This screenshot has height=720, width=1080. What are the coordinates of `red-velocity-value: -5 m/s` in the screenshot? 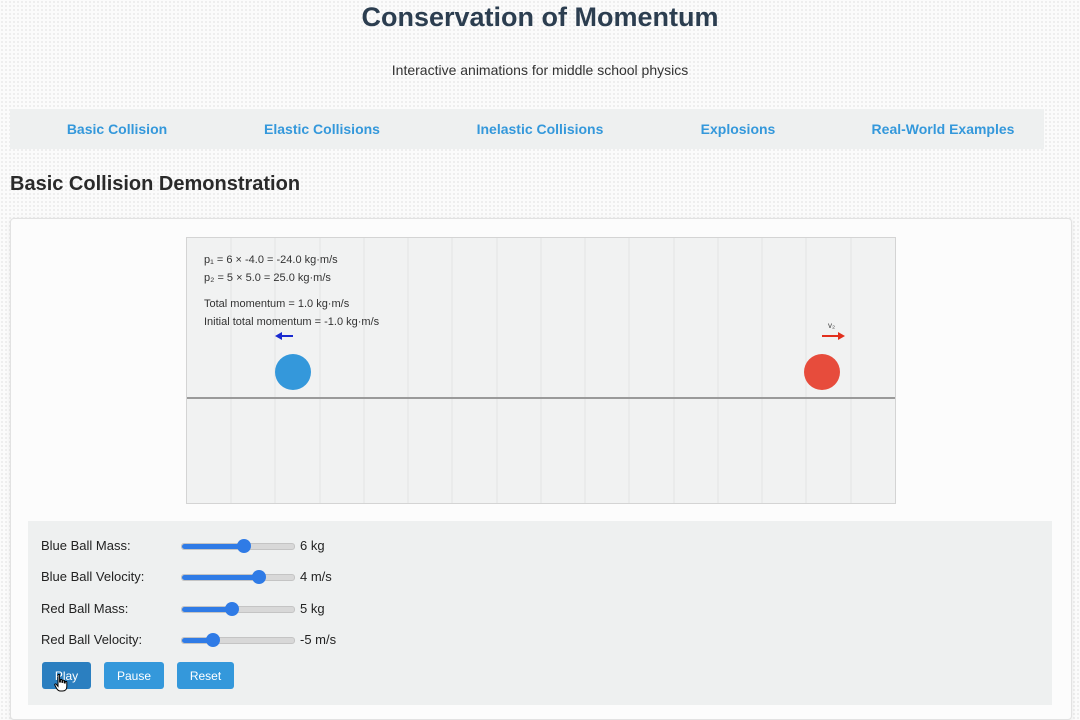 It's located at (318, 639).